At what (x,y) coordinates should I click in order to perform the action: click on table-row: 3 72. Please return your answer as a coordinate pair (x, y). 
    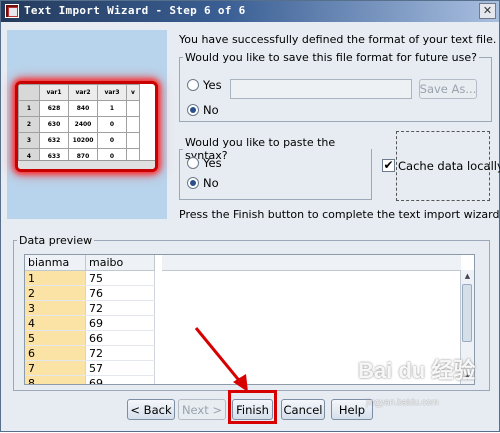
    Looking at the image, I should click on (90, 308).